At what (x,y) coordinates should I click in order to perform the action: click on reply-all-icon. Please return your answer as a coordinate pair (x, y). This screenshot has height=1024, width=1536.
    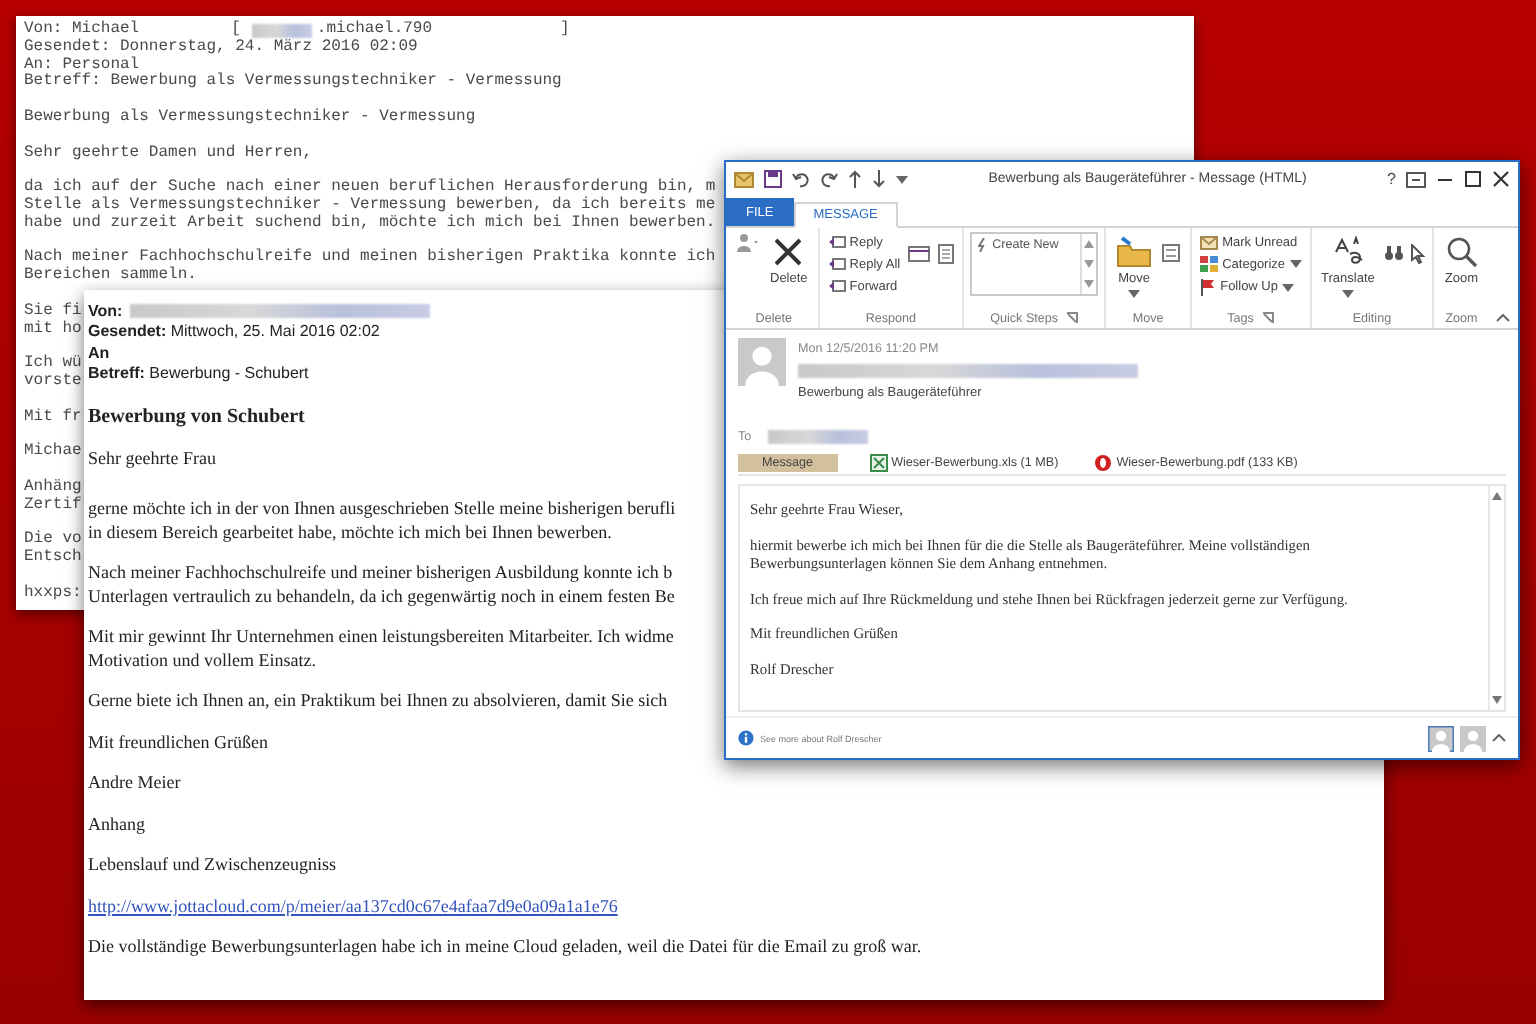
    Looking at the image, I should click on (836, 264).